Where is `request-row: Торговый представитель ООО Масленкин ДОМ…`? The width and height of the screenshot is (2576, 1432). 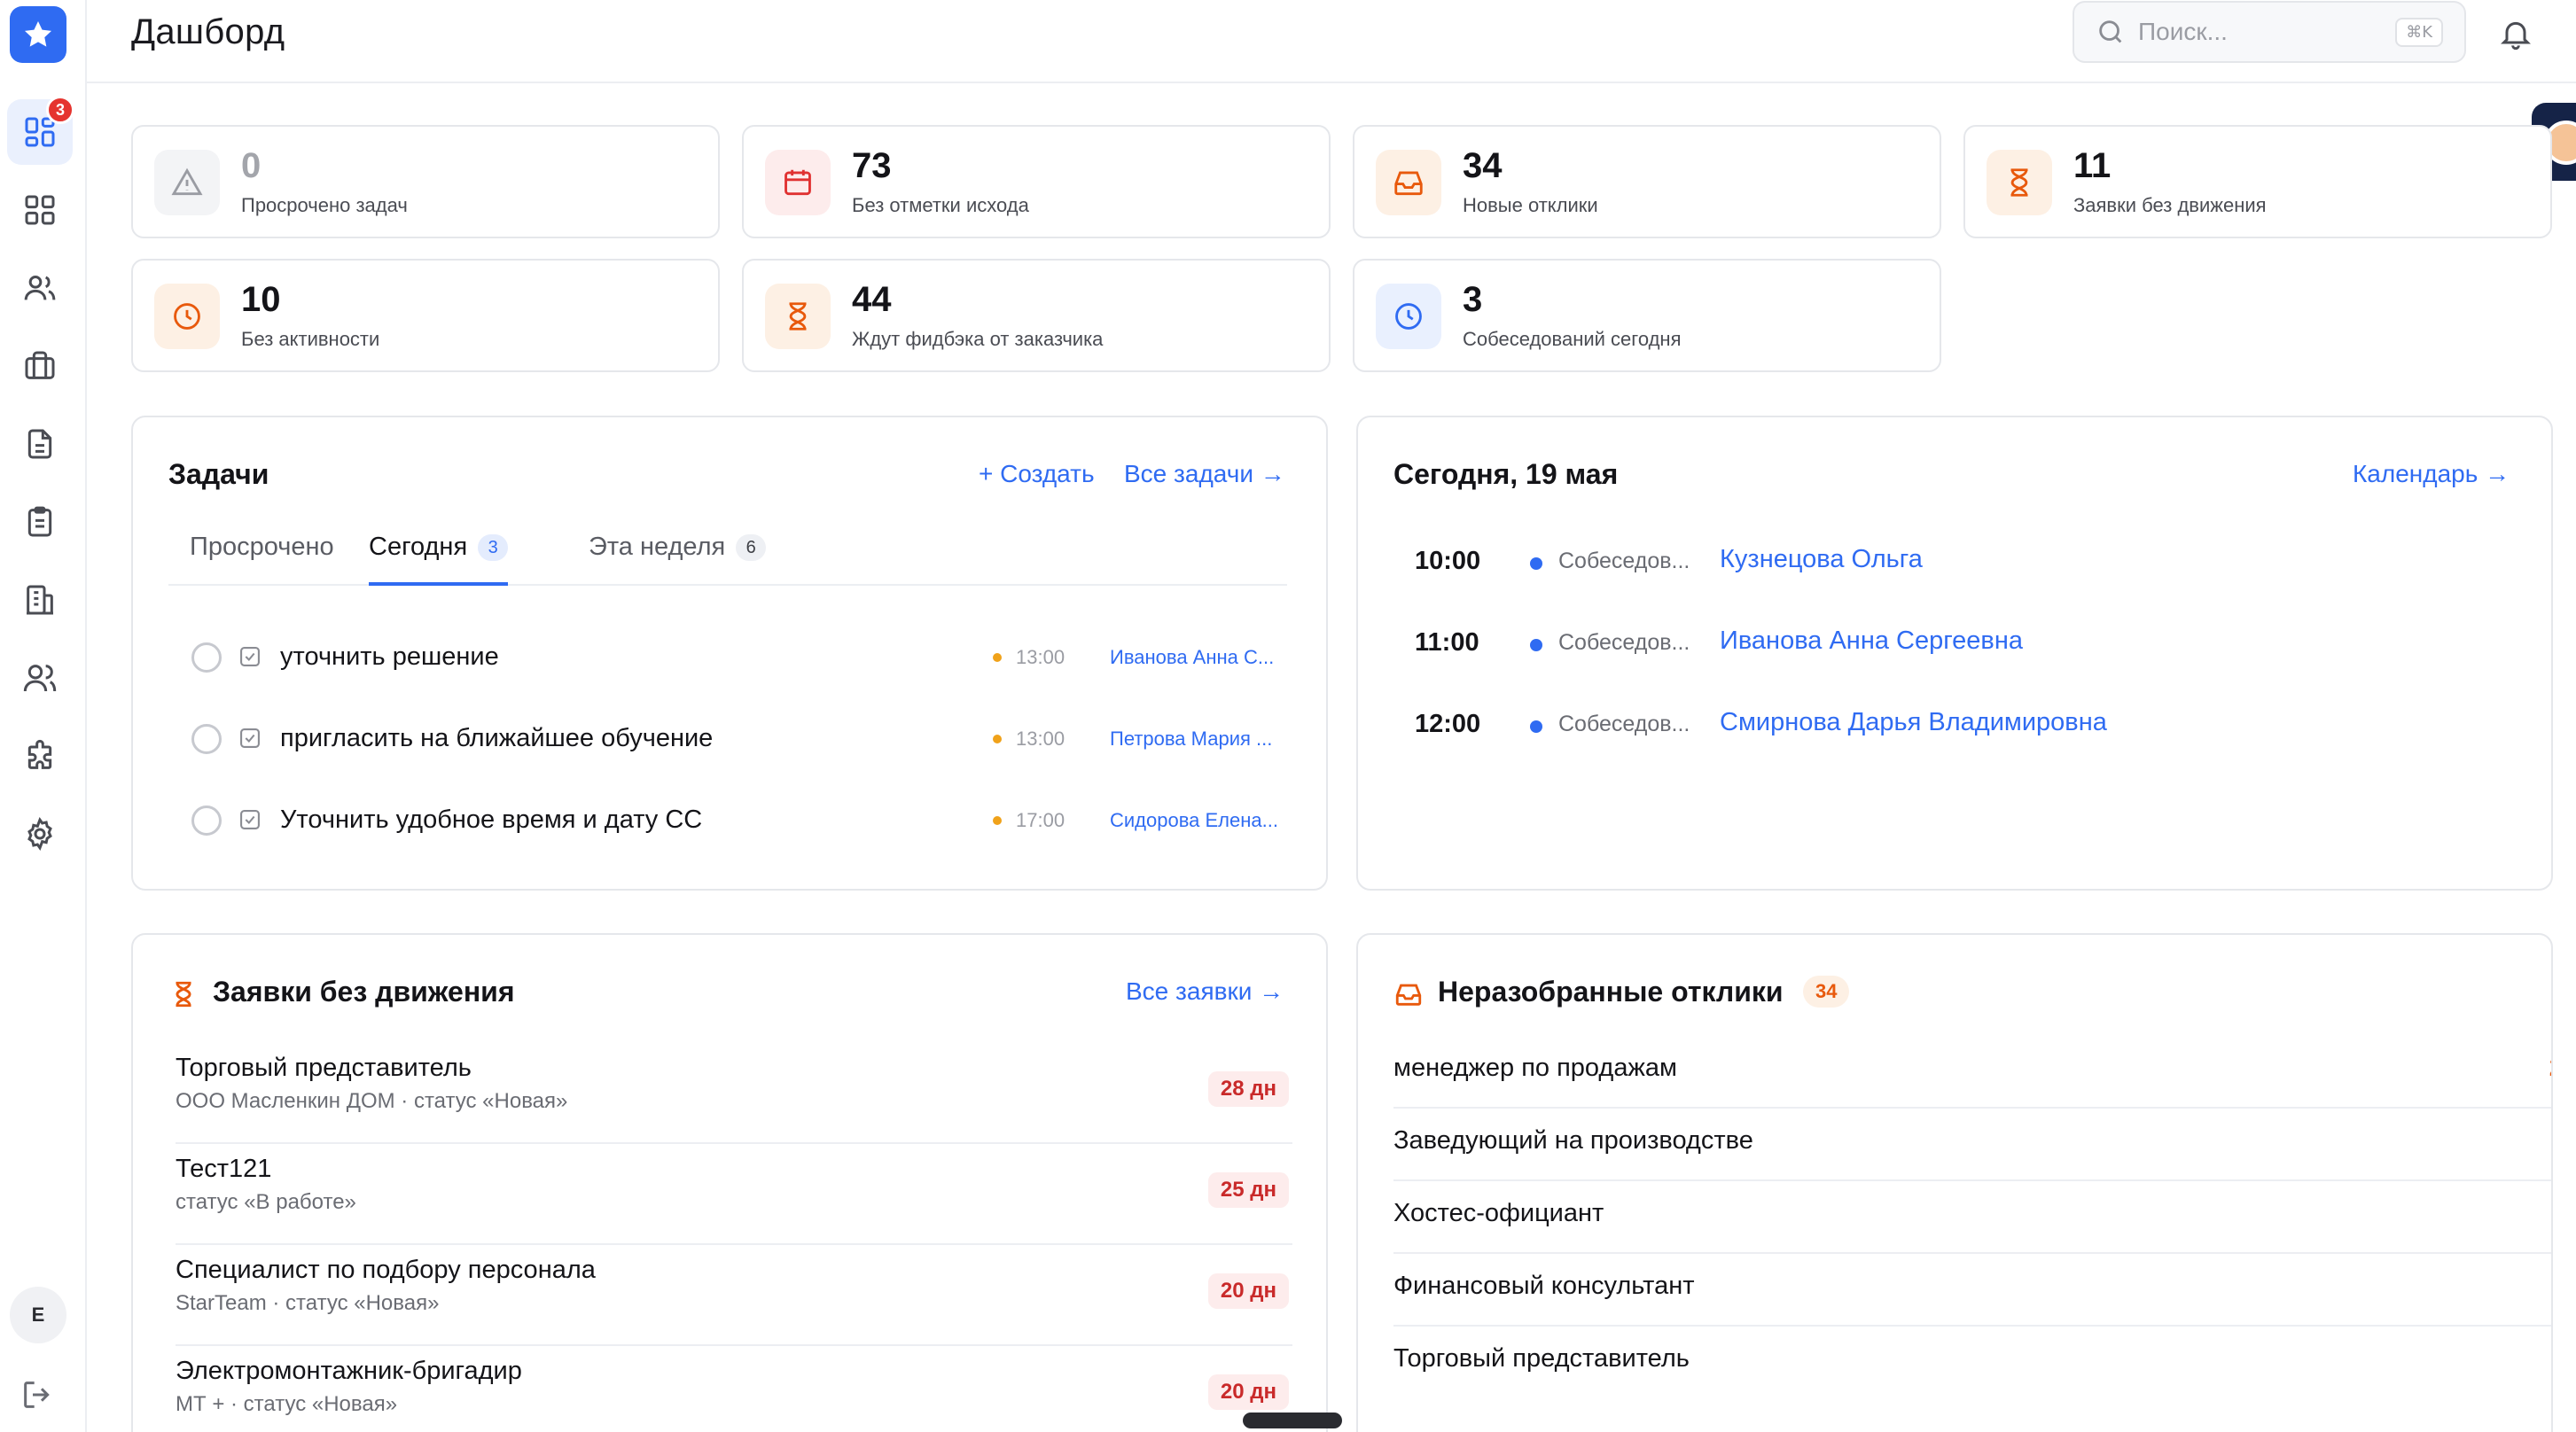 request-row: Торговый представитель ООО Масленкин ДОМ… is located at coordinates (734, 1093).